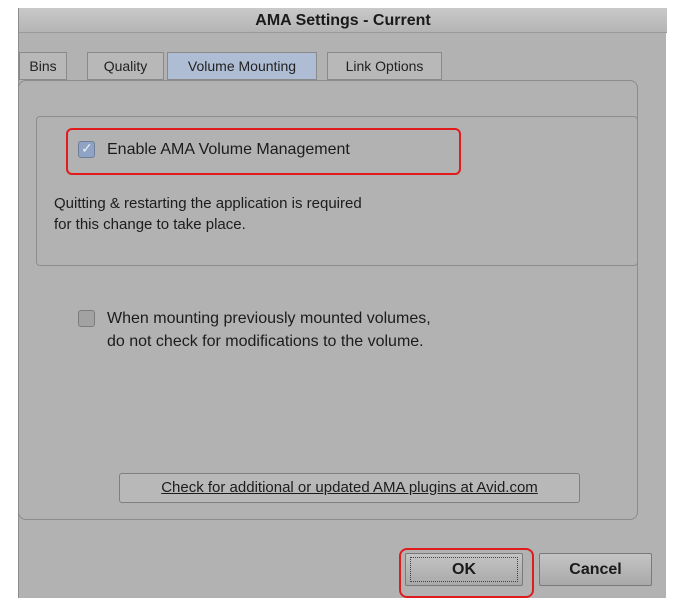 The height and width of the screenshot is (599, 675). Describe the element at coordinates (43, 66) in the screenshot. I see `tab-bins: Bins` at that location.